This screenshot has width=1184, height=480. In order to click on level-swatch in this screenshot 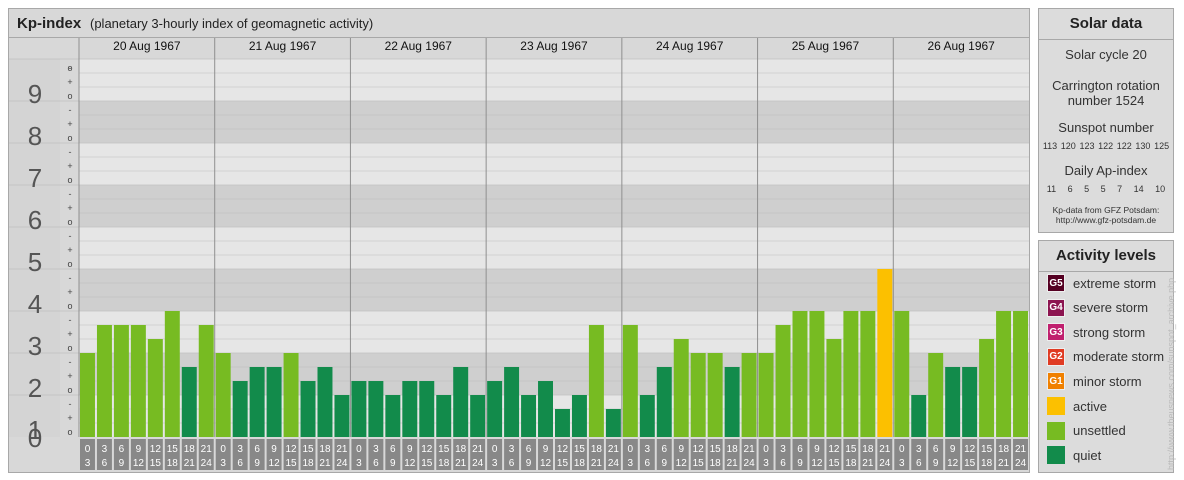, I will do `click(1056, 455)`.